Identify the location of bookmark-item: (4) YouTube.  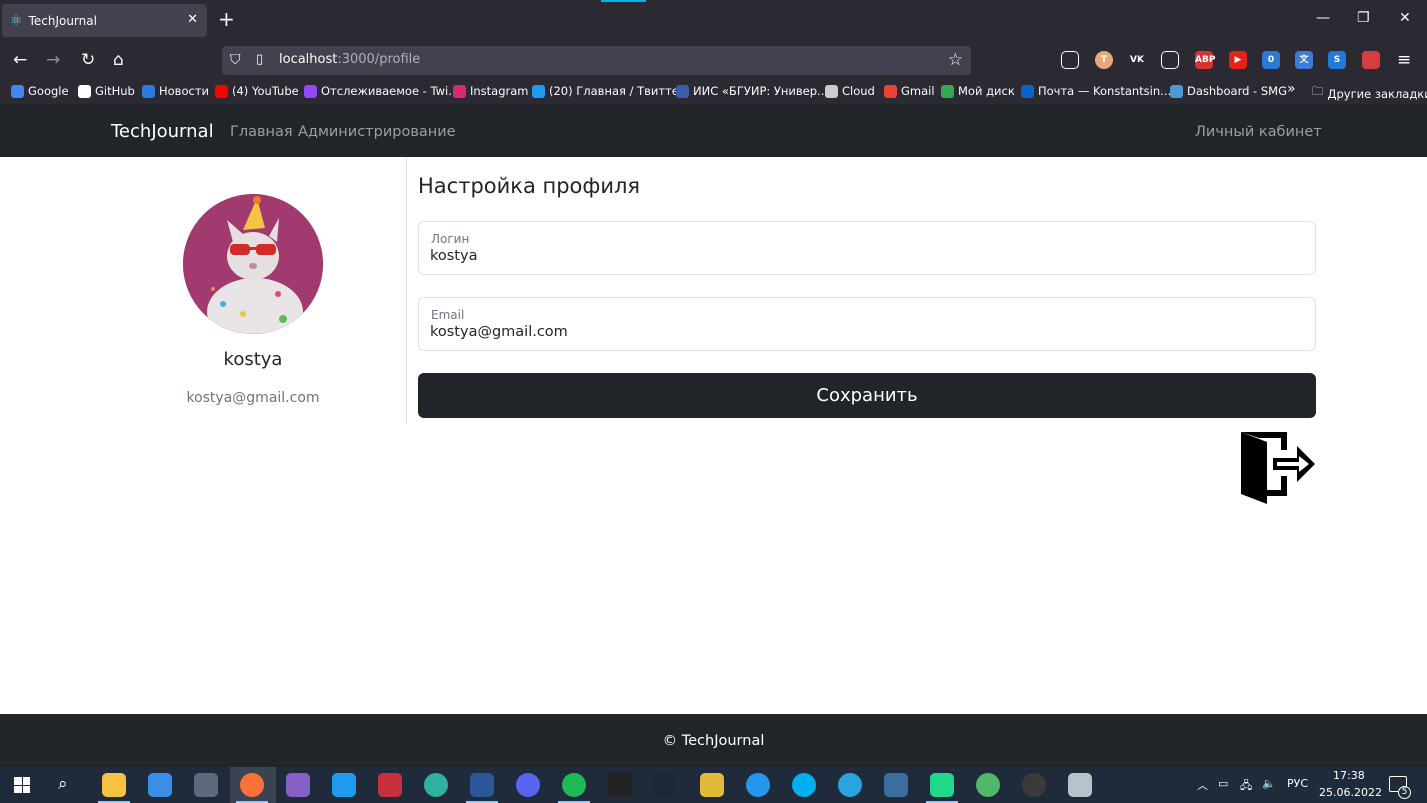
(257, 91).